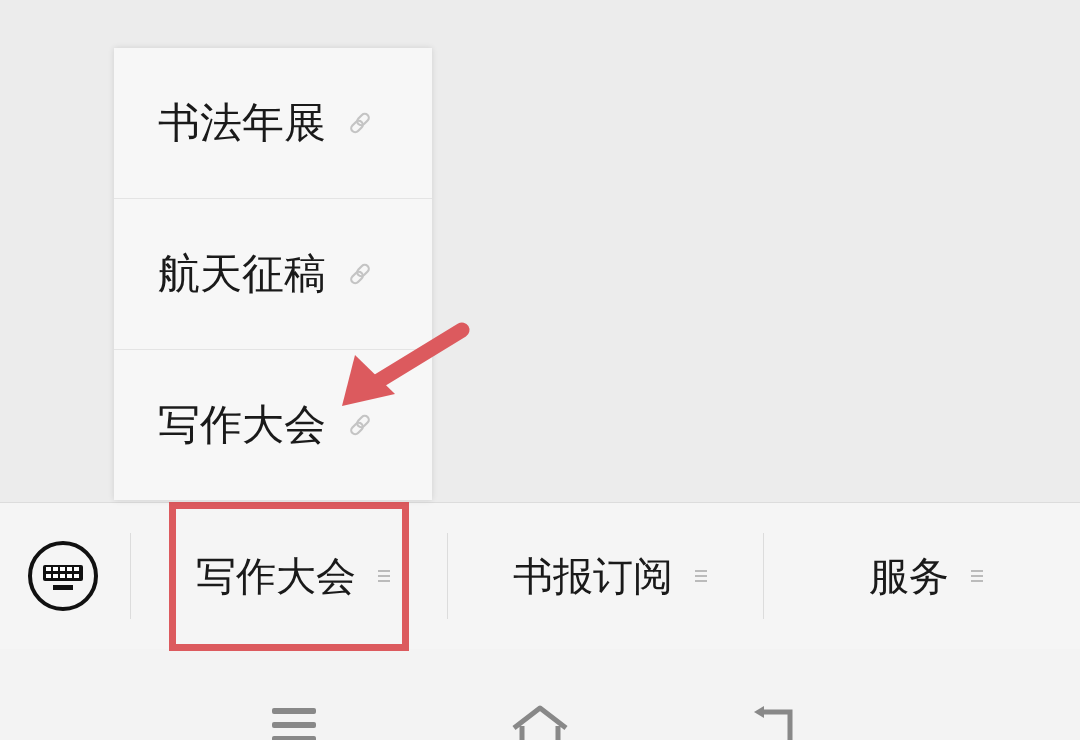  I want to click on submenu-item: 航天征稿, so click(273, 273).